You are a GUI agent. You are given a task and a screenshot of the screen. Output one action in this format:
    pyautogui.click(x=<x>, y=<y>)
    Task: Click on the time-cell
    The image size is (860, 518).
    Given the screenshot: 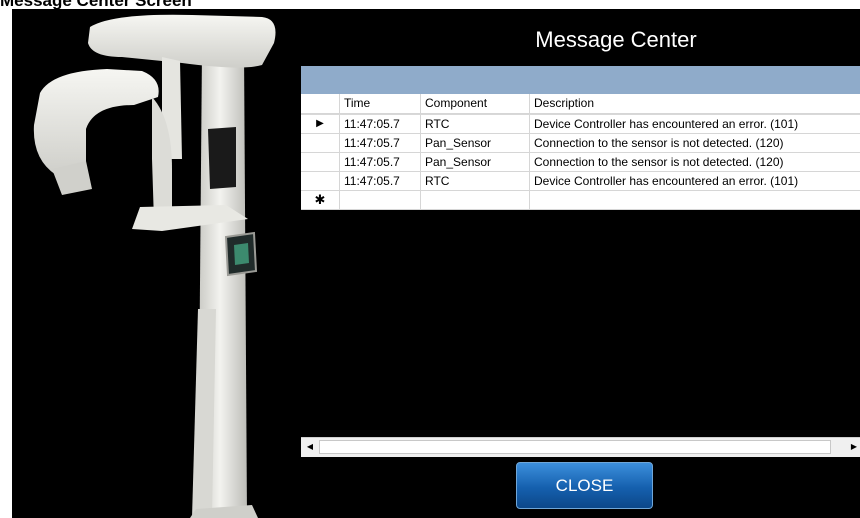 What is the action you would take?
    pyautogui.click(x=380, y=200)
    